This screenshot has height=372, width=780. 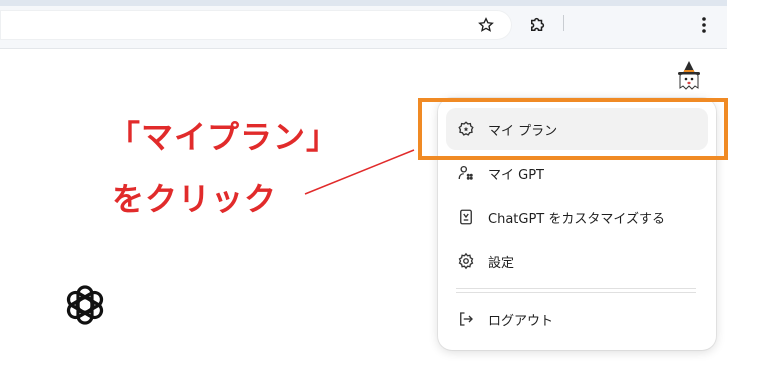 What do you see at coordinates (577, 261) in the screenshot?
I see `menu-item-settings: 設定` at bounding box center [577, 261].